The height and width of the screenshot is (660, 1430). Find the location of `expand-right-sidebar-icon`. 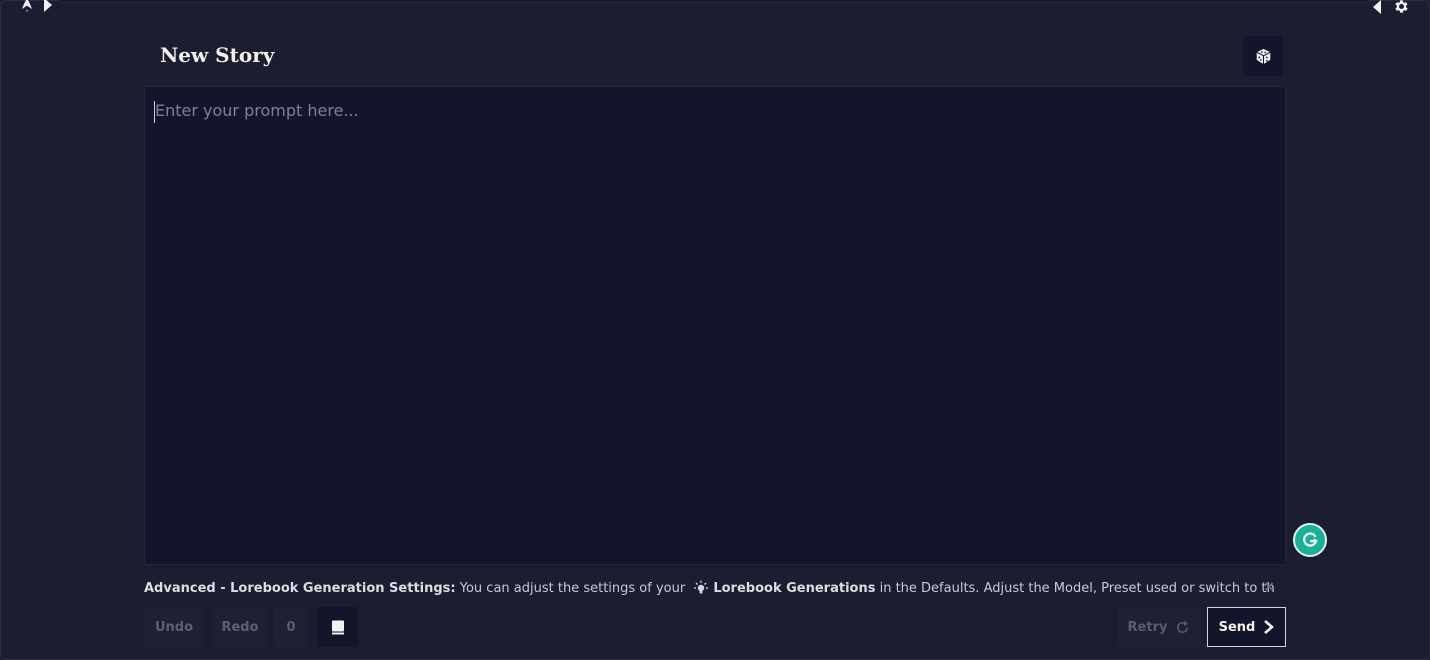

expand-right-sidebar-icon is located at coordinates (1377, 7).